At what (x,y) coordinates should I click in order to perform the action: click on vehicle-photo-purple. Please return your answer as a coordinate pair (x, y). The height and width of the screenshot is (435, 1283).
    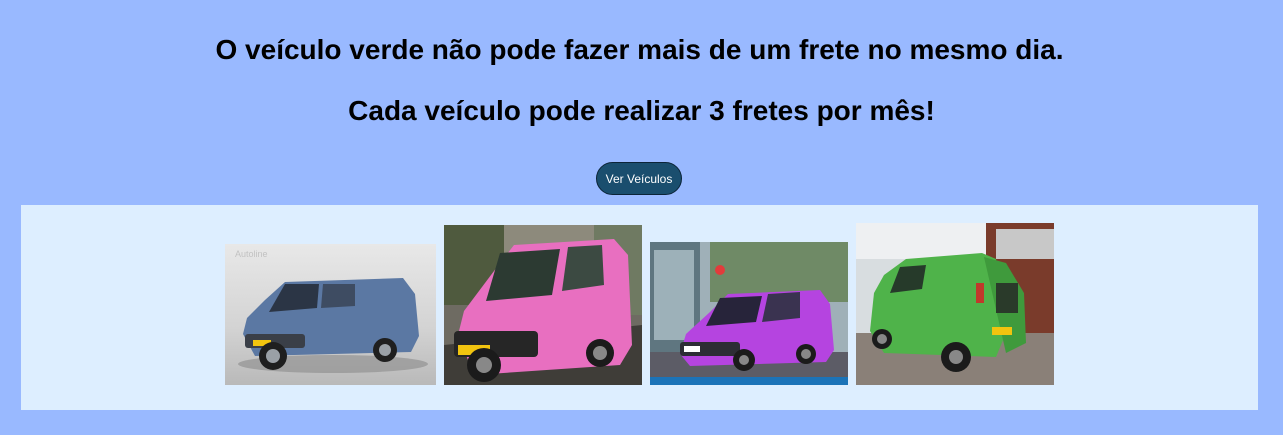
    Looking at the image, I should click on (749, 313).